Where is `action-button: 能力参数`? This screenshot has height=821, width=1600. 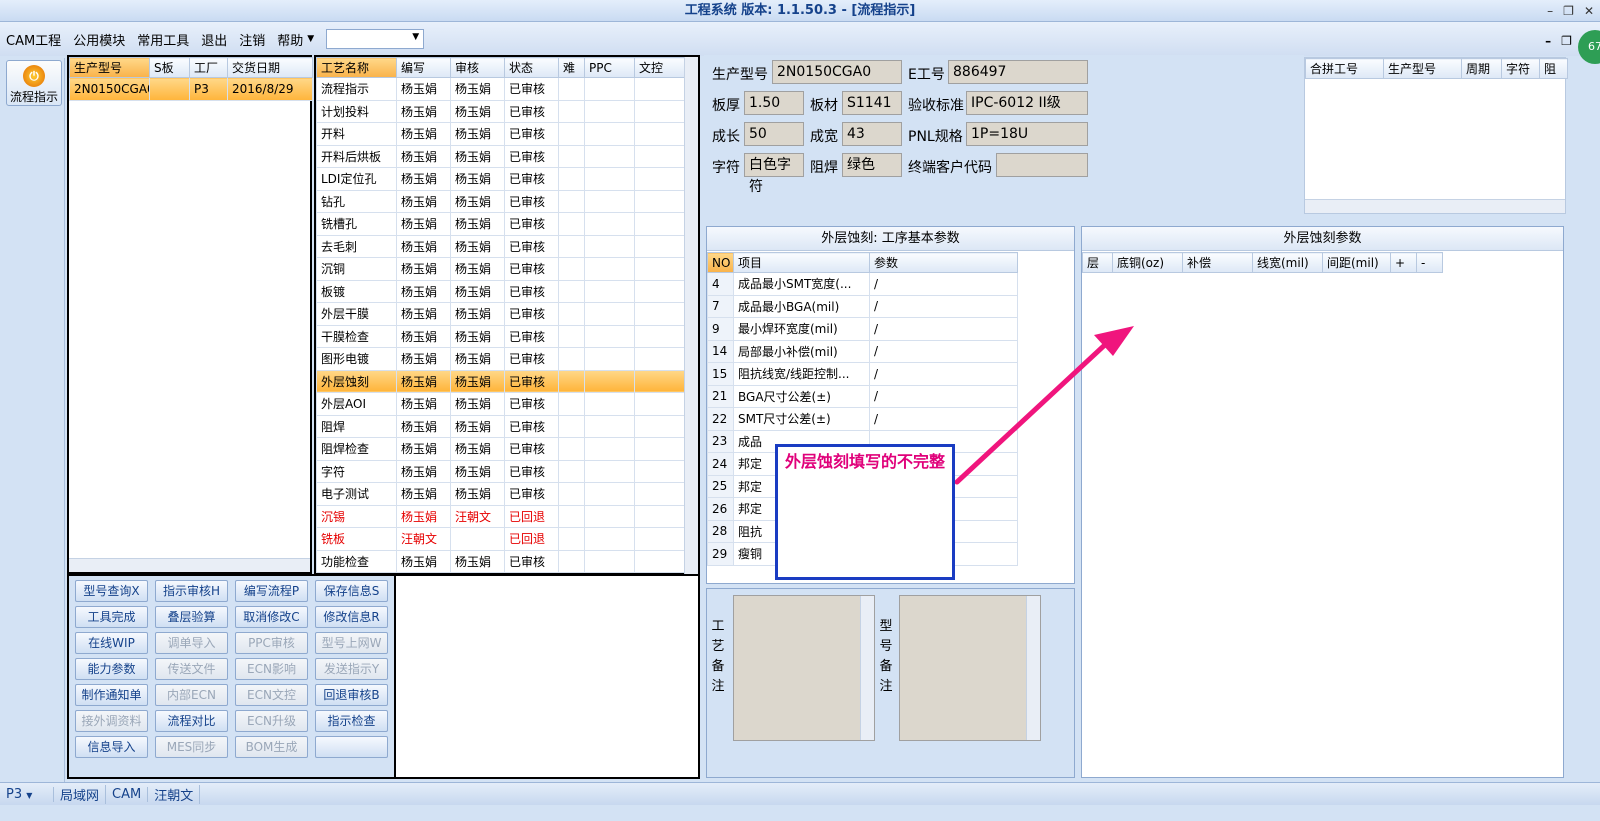
action-button: 能力参数 is located at coordinates (111, 669).